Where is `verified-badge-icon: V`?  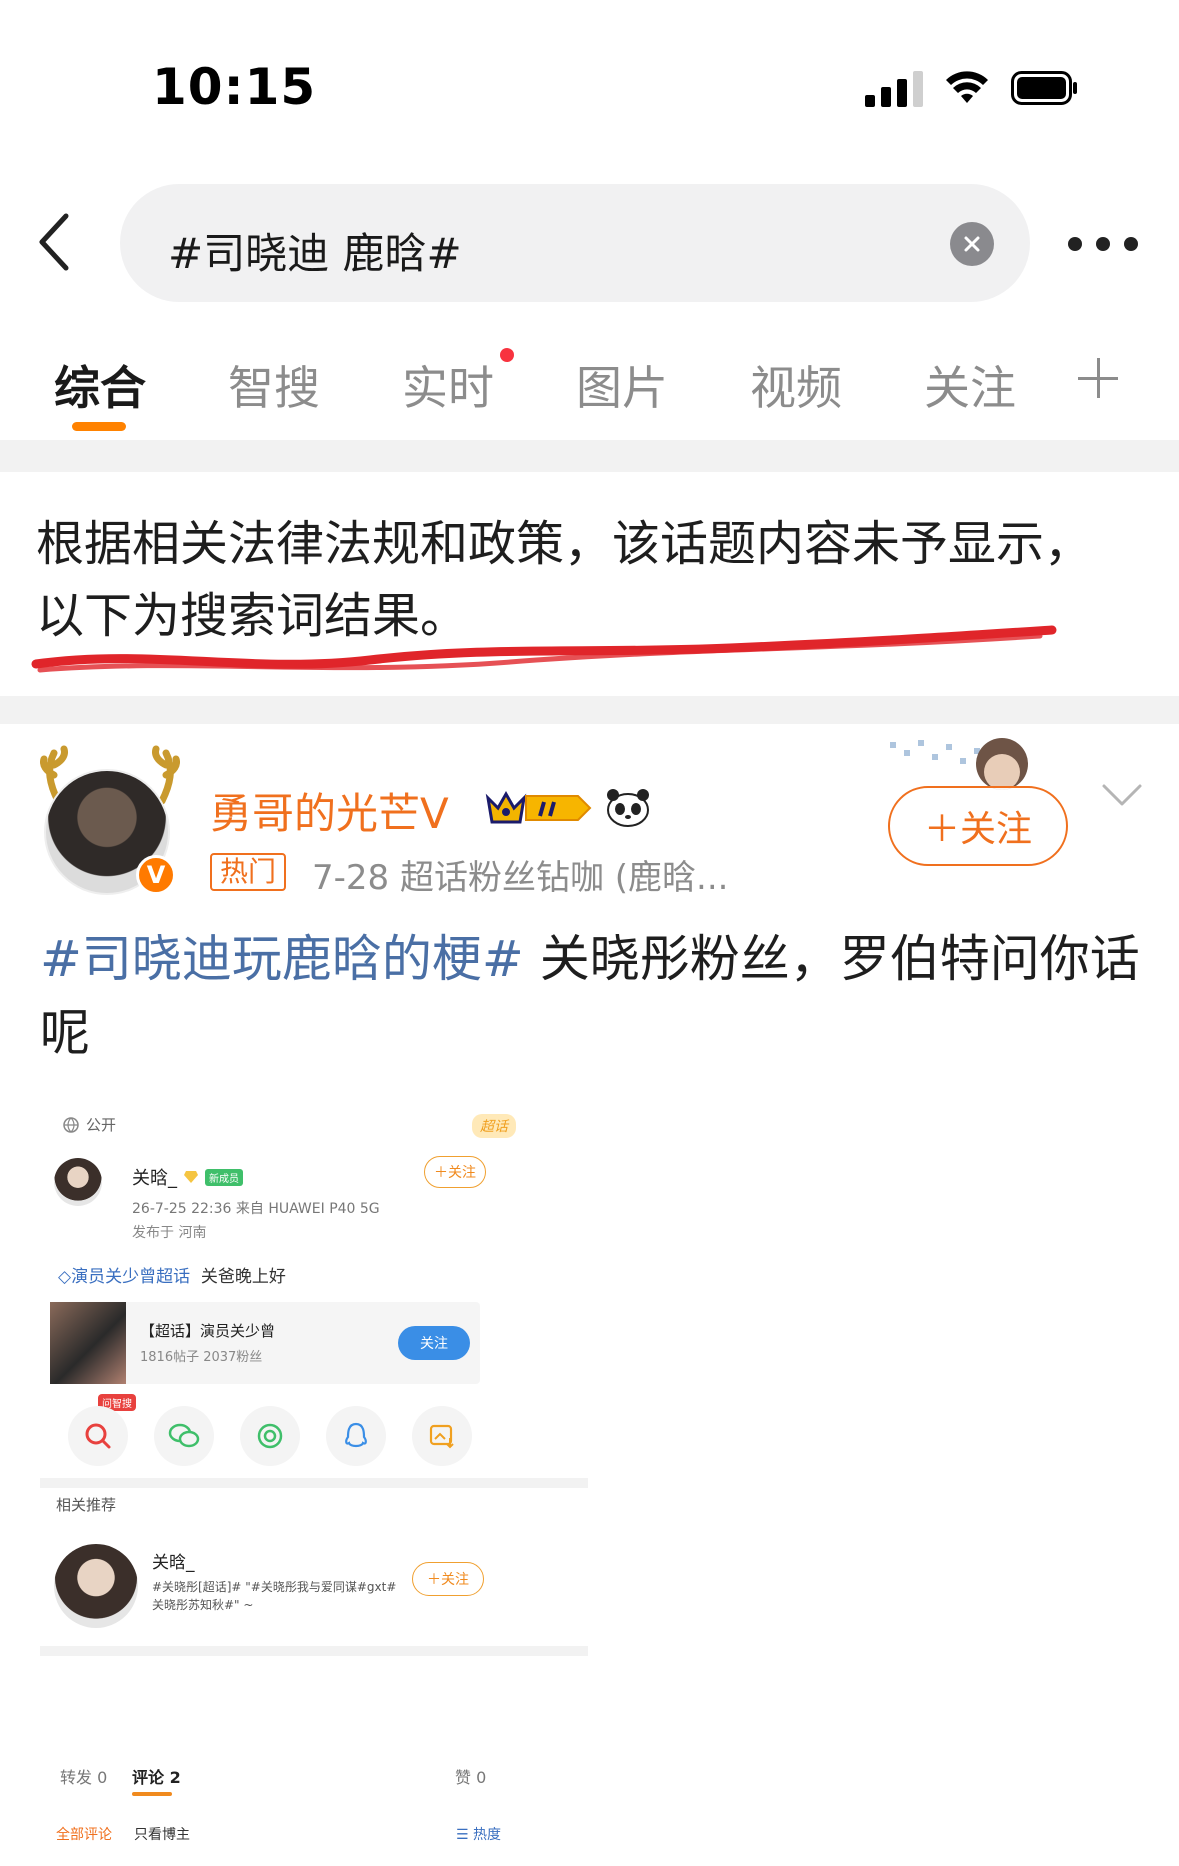
verified-badge-icon: V is located at coordinates (156, 875).